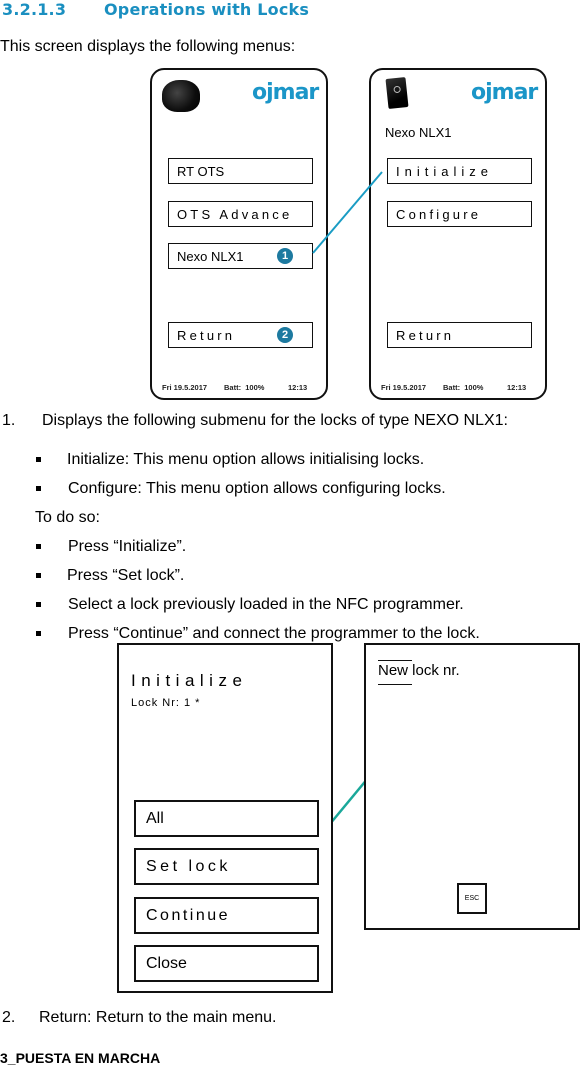 The height and width of the screenshot is (1072, 582). Describe the element at coordinates (439, 214) in the screenshot. I see `button-label: Configure` at that location.